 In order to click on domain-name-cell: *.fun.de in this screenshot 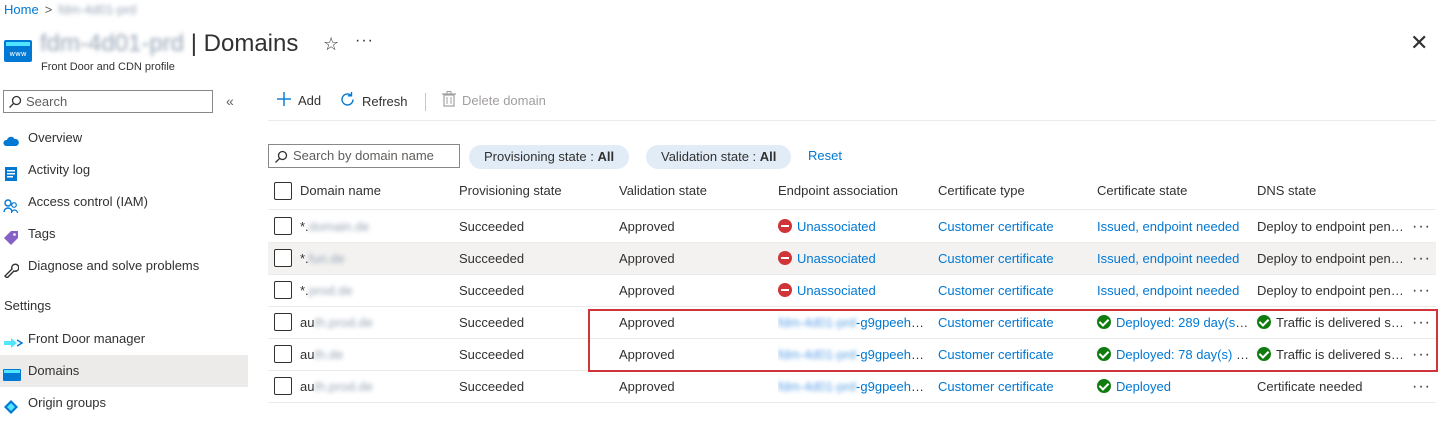, I will do `click(375, 258)`.